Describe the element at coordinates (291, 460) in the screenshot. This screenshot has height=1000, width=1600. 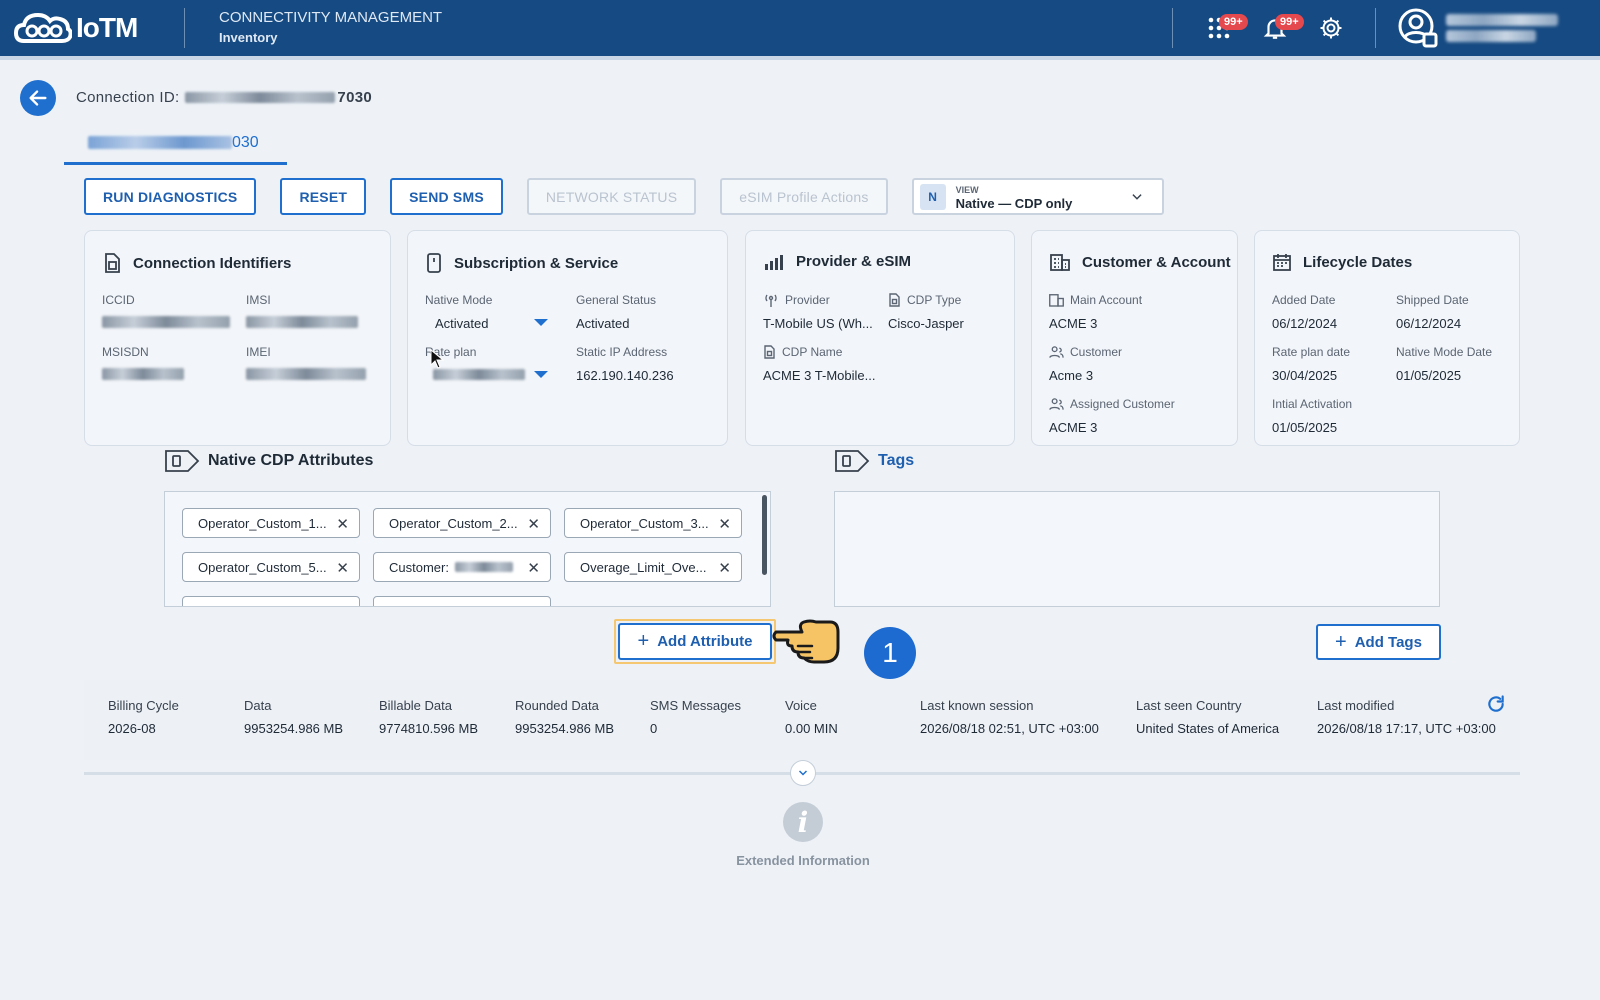
I see `attributes-title: Native CDP Attributes` at that location.